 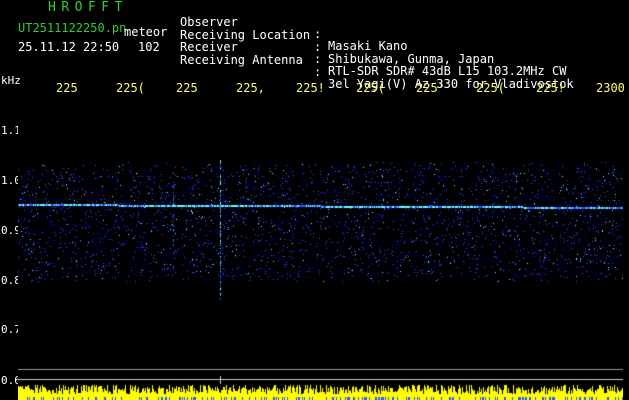 What do you see at coordinates (72, 28) in the screenshot?
I see `file-name: UT2511122250.pn` at bounding box center [72, 28].